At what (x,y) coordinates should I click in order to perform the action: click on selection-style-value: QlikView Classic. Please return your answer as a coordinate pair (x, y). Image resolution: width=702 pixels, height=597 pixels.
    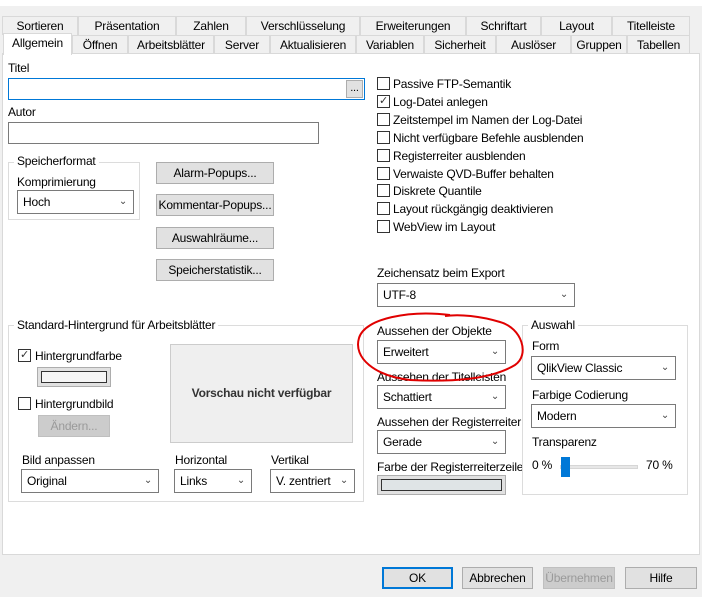
    Looking at the image, I should click on (580, 368).